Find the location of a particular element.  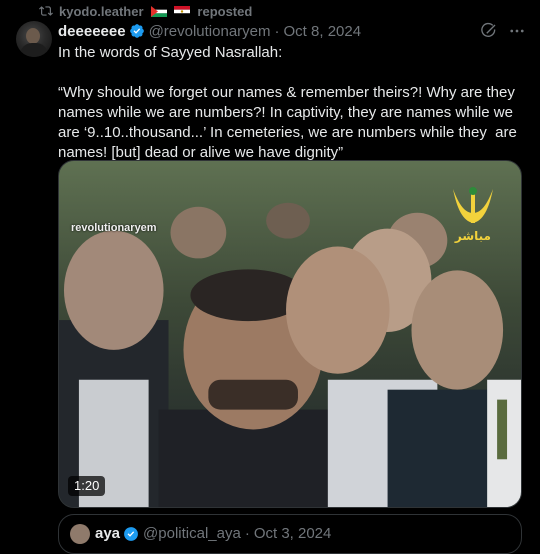

verified-icon is located at coordinates (136, 31).